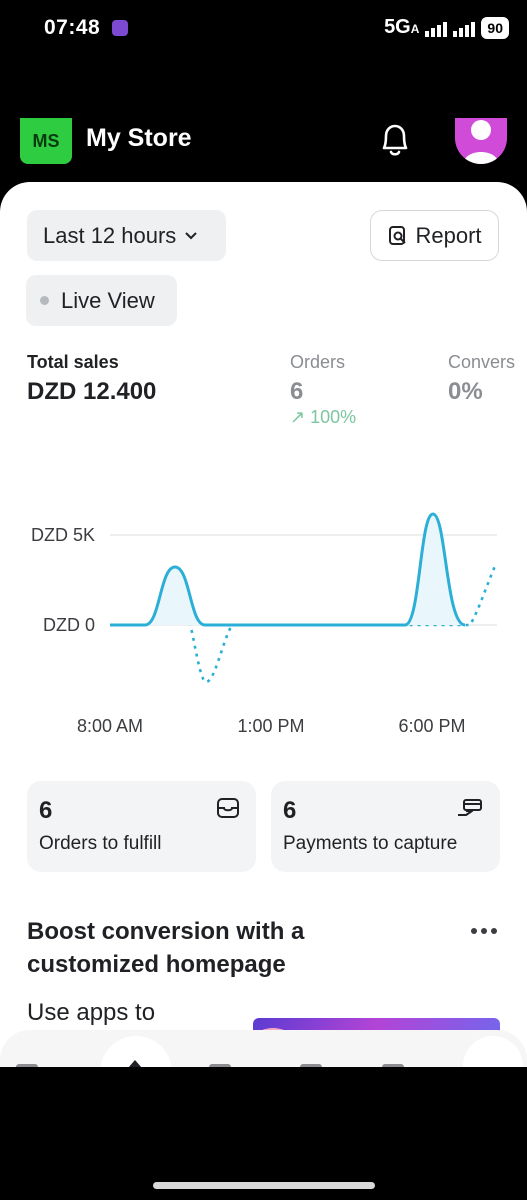  Describe the element at coordinates (100, 843) in the screenshot. I see `card-label: Orders to fulfill` at that location.